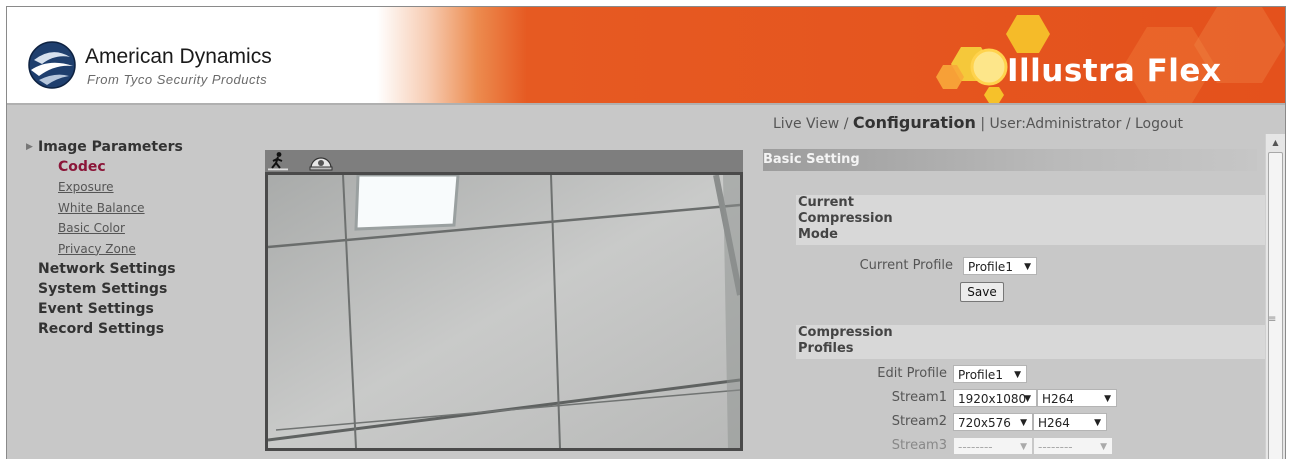 This screenshot has width=1290, height=459. What do you see at coordinates (1031, 220) in the screenshot?
I see `current-compression-mode-header: Current Compression Mode` at bounding box center [1031, 220].